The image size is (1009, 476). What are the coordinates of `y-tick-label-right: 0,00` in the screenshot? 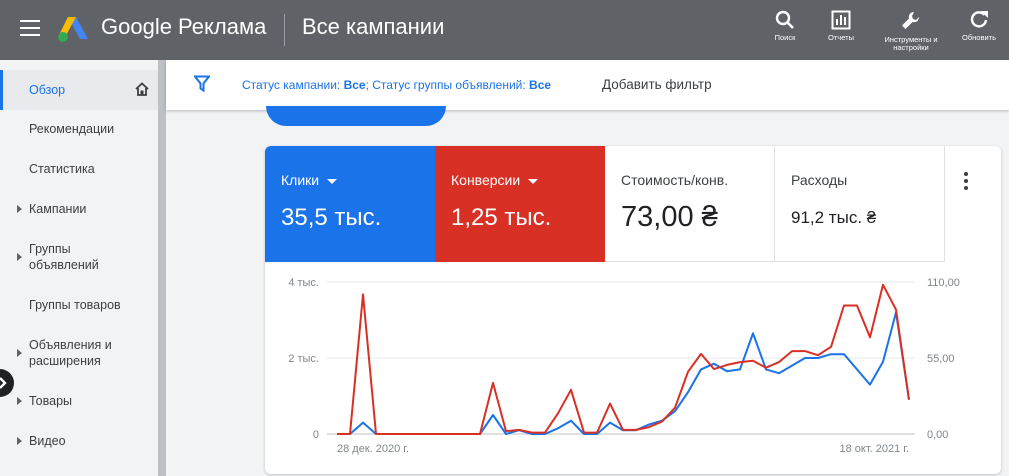 It's located at (937, 435).